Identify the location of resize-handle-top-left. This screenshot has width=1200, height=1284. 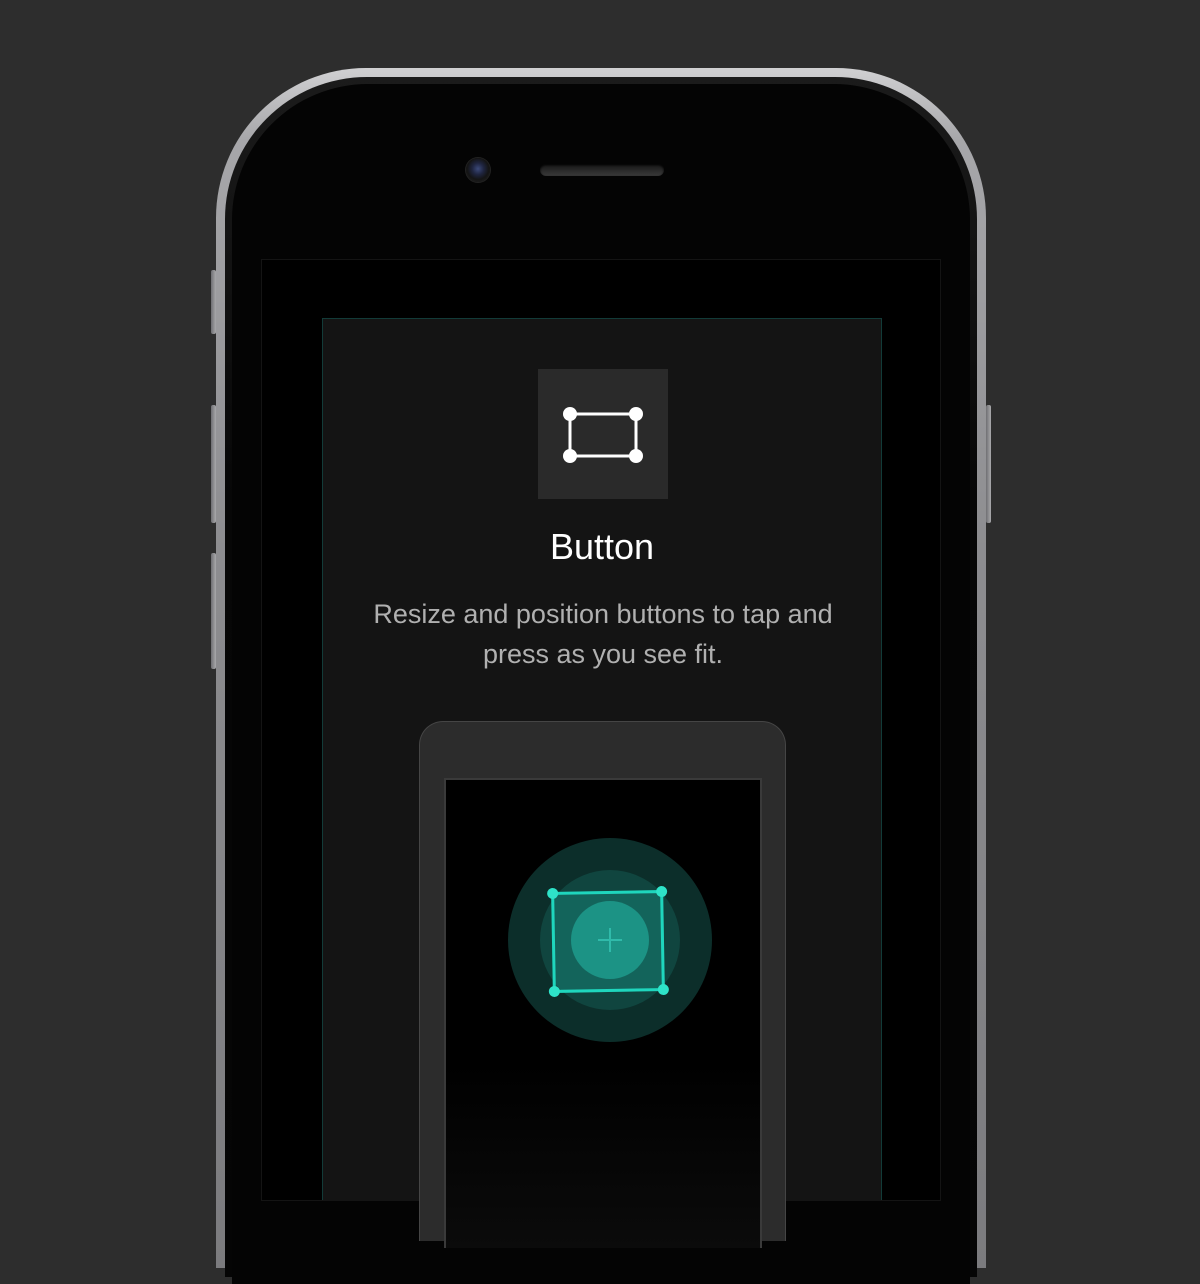
(553, 893).